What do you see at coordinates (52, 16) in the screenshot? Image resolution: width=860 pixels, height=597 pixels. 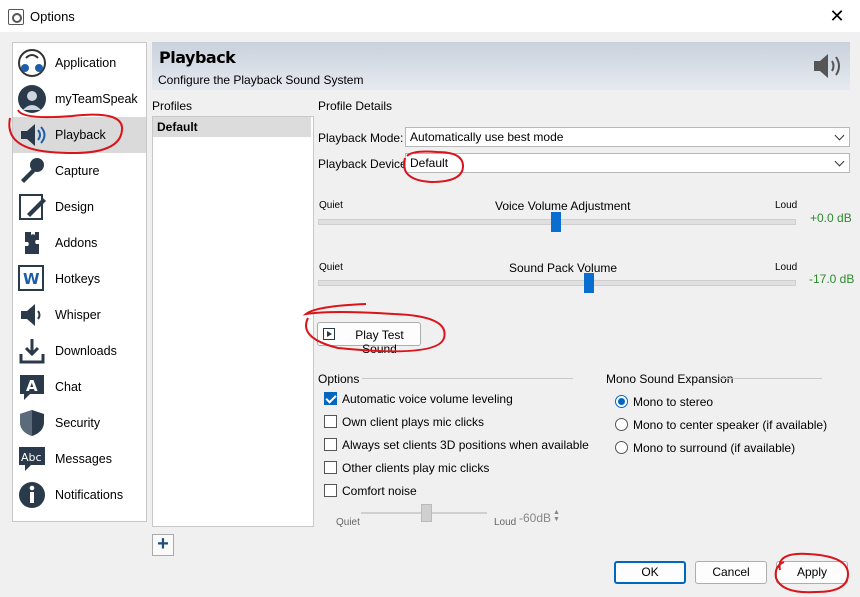 I see `window-title: Options` at bounding box center [52, 16].